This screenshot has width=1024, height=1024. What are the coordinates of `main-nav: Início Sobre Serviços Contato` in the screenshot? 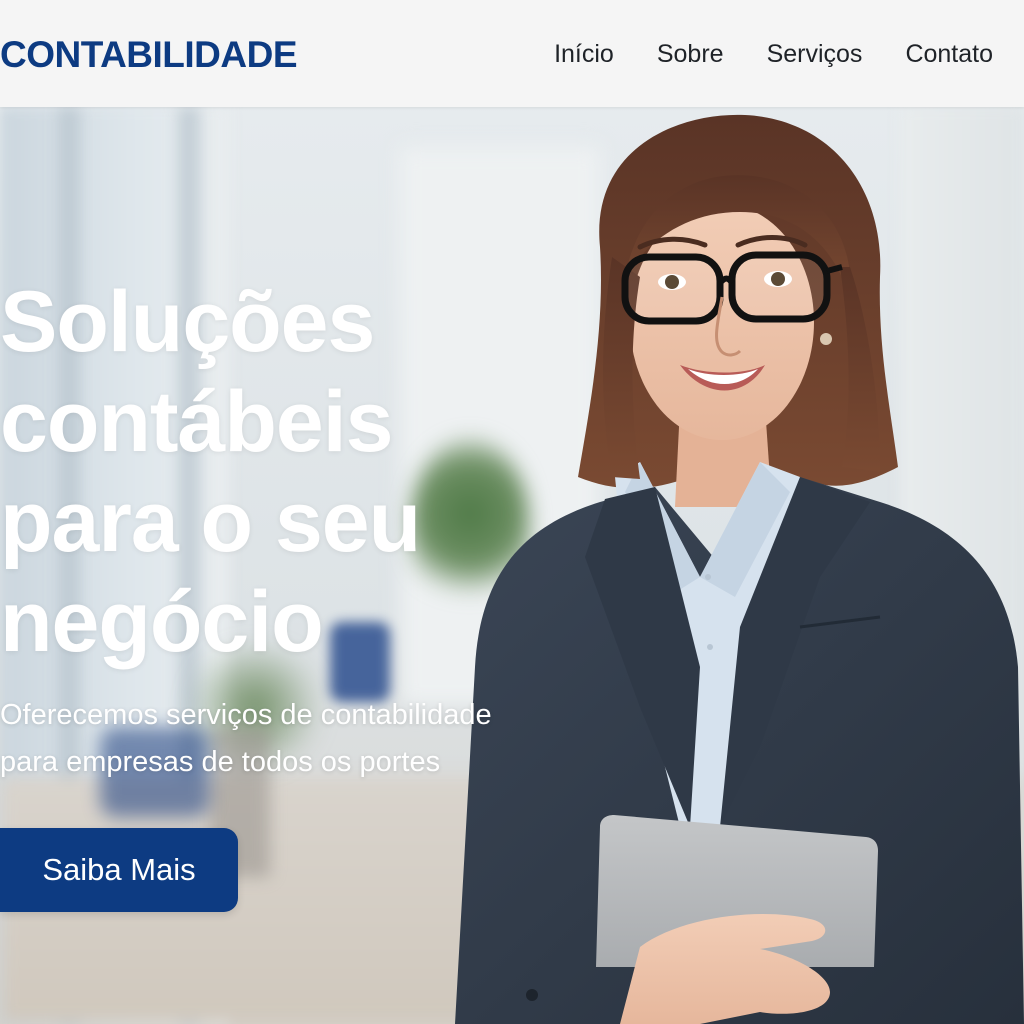 It's located at (773, 54).